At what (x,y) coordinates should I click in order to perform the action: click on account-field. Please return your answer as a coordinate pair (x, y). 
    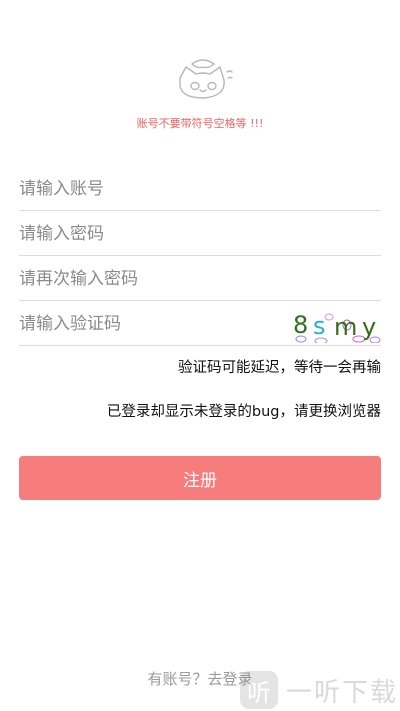
    Looking at the image, I should click on (200, 188).